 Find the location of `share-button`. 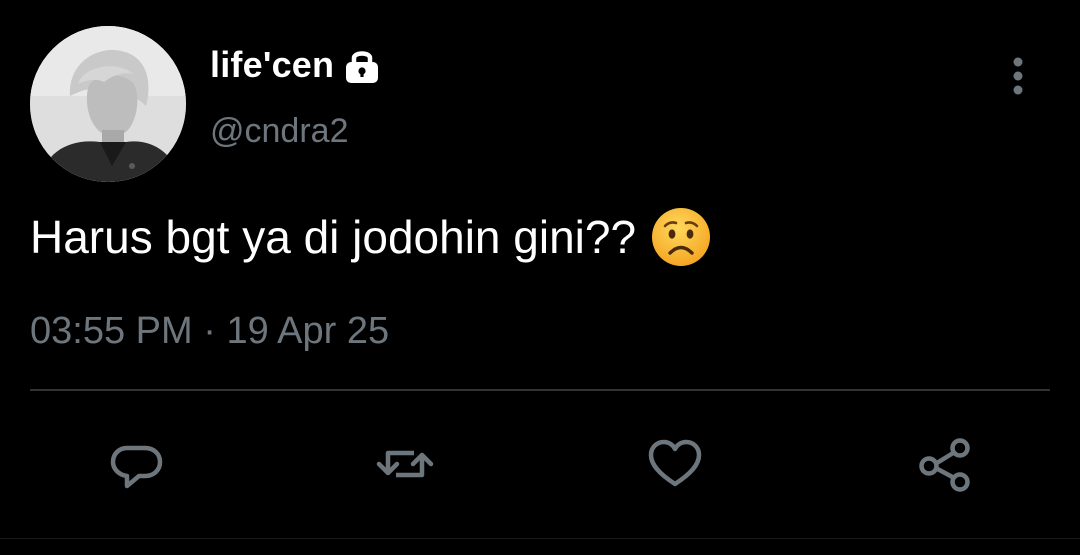

share-button is located at coordinates (945, 464).